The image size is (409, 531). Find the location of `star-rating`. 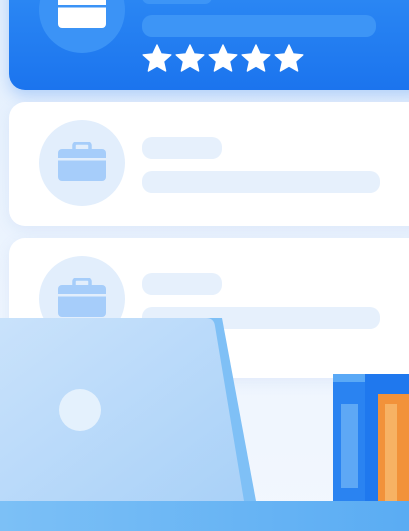

star-rating is located at coordinates (223, 59).